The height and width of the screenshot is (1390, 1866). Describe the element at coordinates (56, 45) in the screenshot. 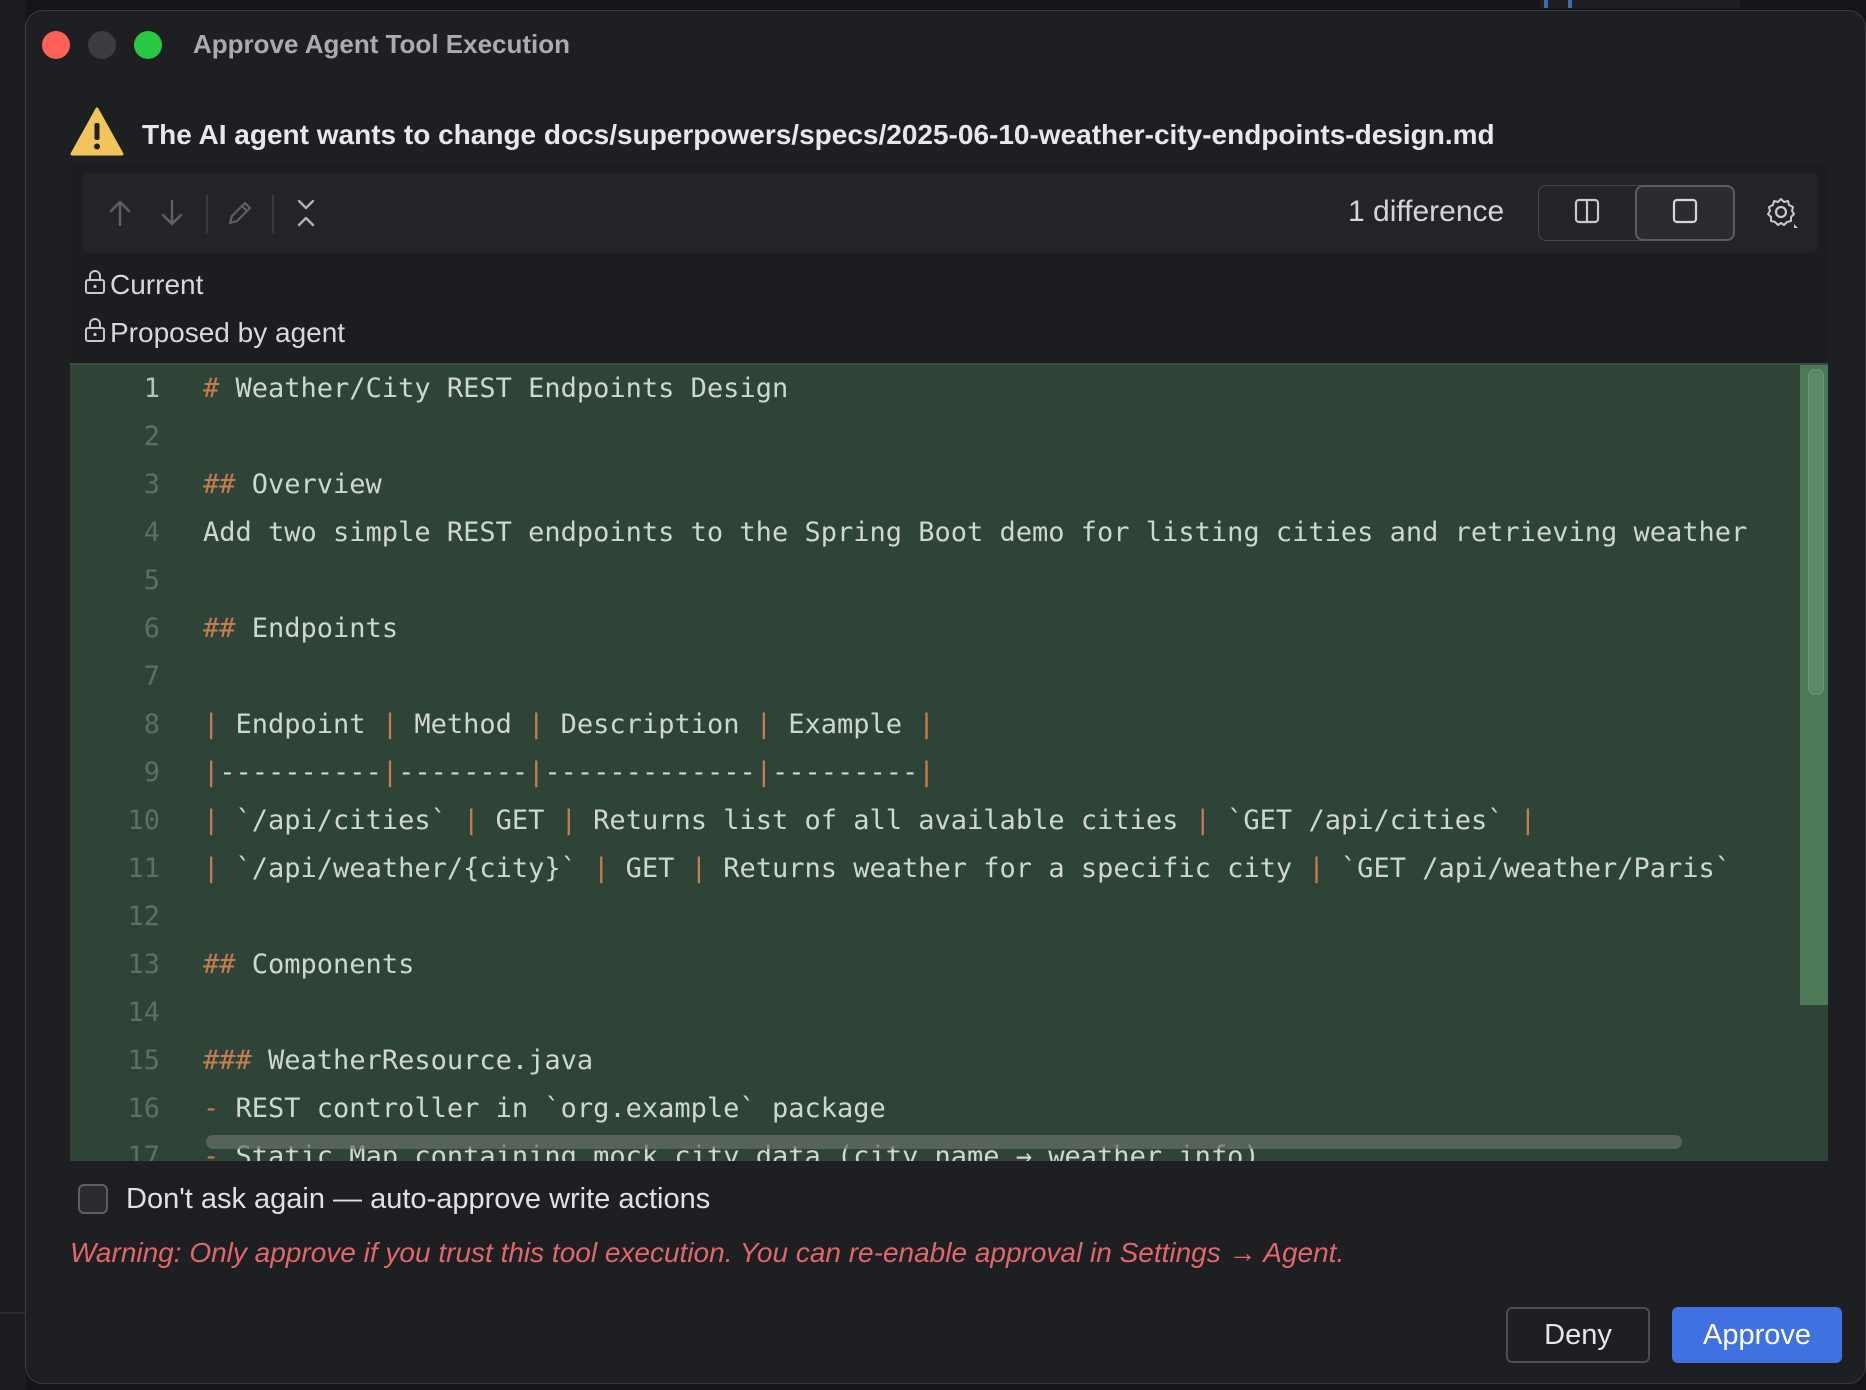

I see `close-window-button` at that location.